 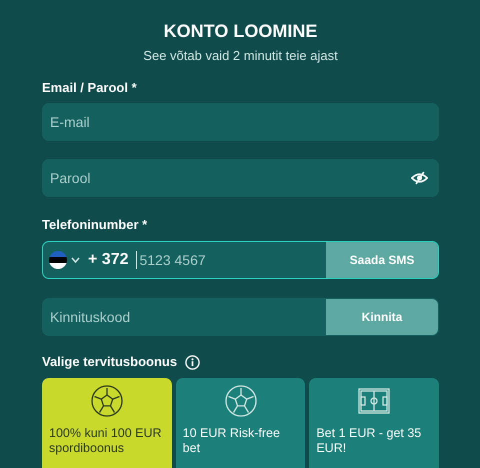 What do you see at coordinates (107, 423) in the screenshot?
I see `bonus-option: 100% kuni 100 EUR spordiboonus` at bounding box center [107, 423].